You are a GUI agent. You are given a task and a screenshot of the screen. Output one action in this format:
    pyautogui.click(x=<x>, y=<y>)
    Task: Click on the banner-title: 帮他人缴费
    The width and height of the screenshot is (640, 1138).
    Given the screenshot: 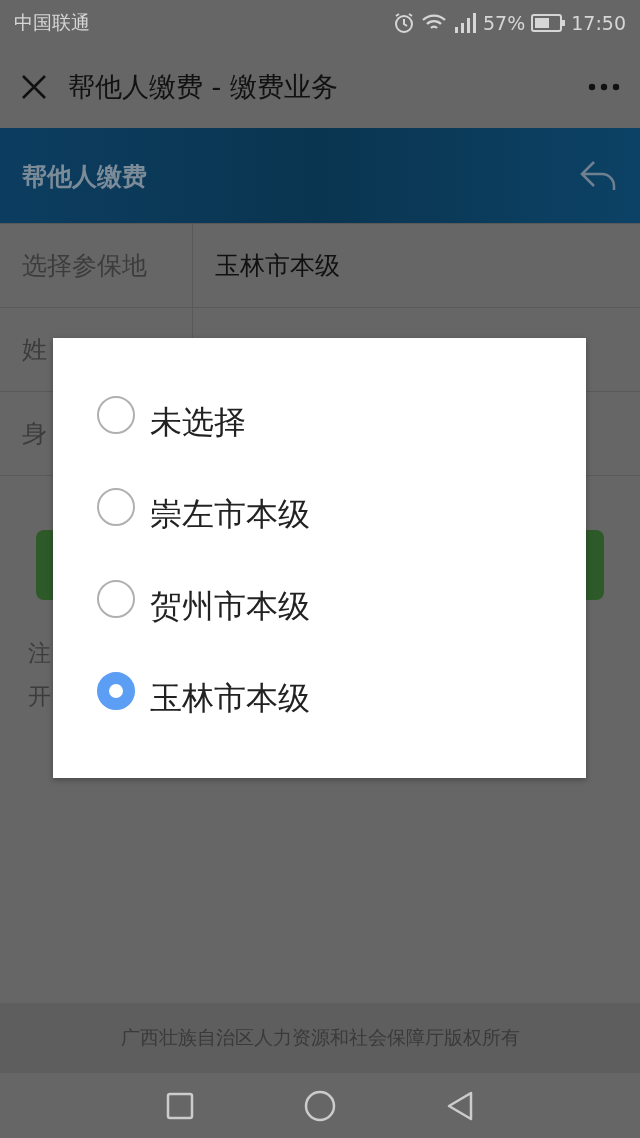 What is the action you would take?
    pyautogui.click(x=85, y=176)
    